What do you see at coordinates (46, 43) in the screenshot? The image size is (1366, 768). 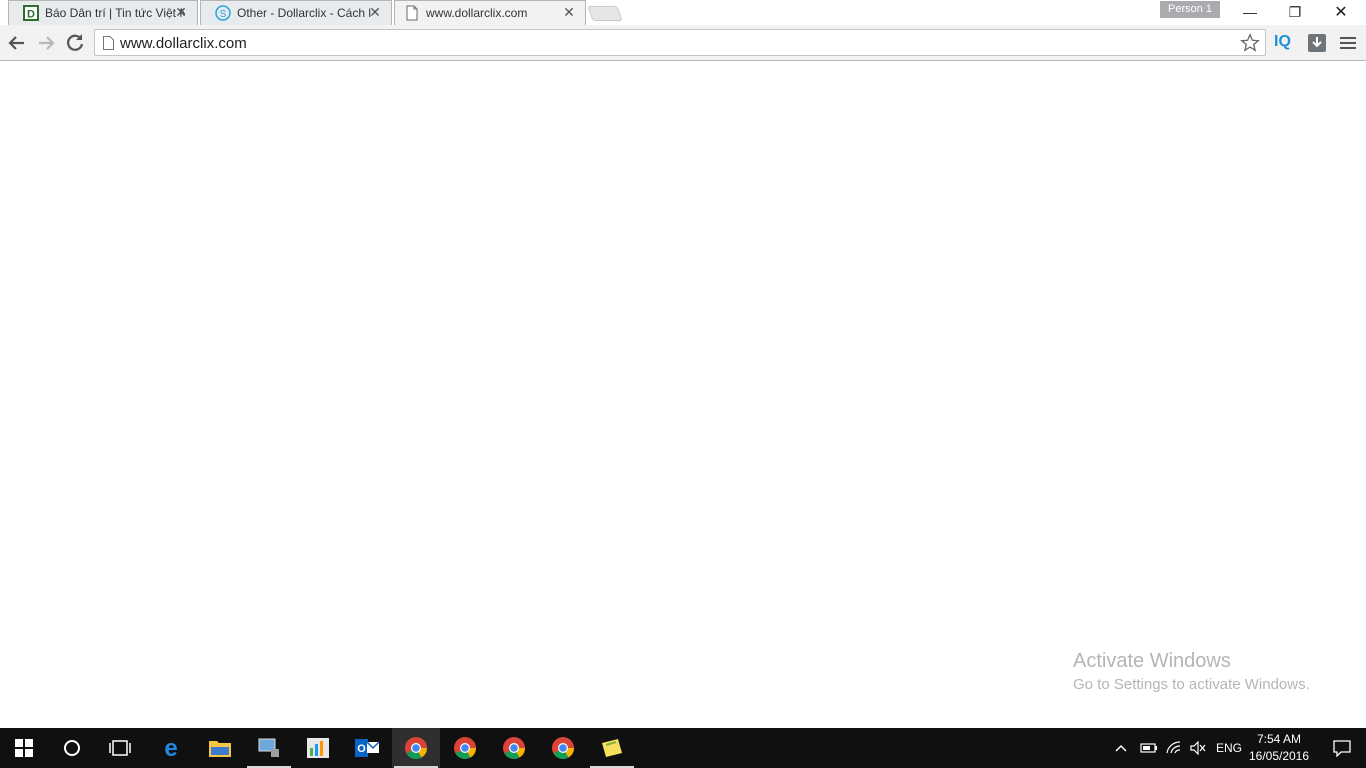 I see `forward-arrow-icon` at bounding box center [46, 43].